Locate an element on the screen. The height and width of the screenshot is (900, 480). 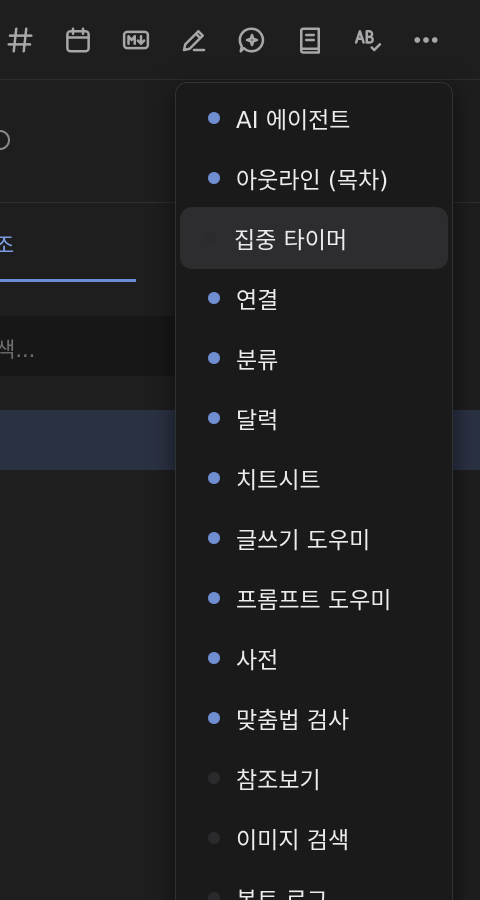
menu-item: 맞춤법 검사 is located at coordinates (314, 718).